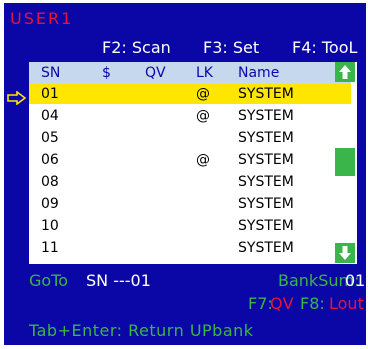 The height and width of the screenshot is (349, 368). I want to click on column-header-qv: QV, so click(155, 73).